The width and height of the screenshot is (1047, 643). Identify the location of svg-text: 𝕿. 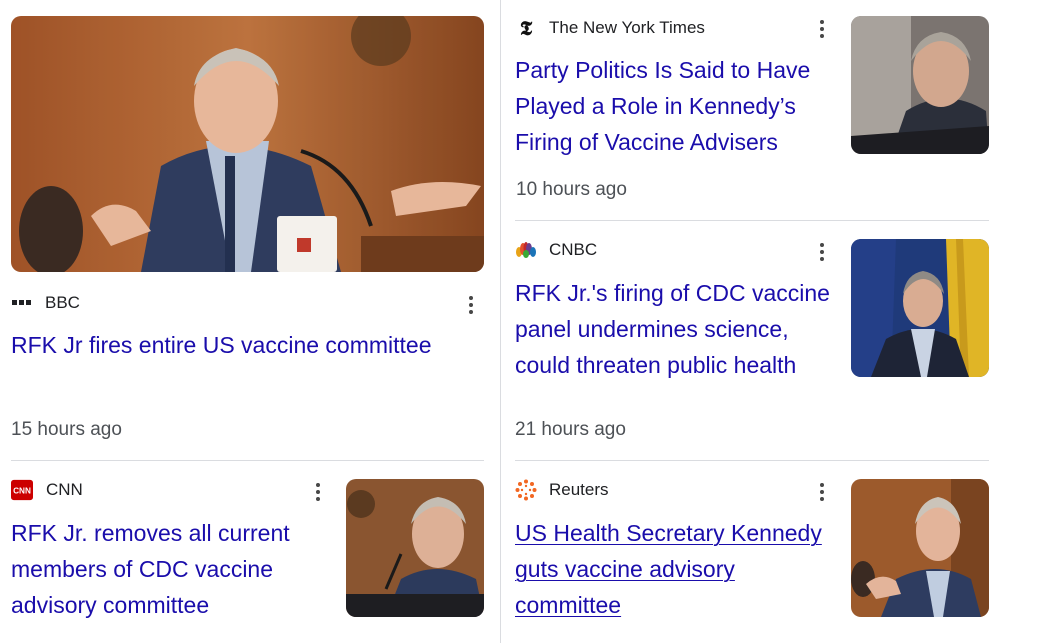
(526, 28).